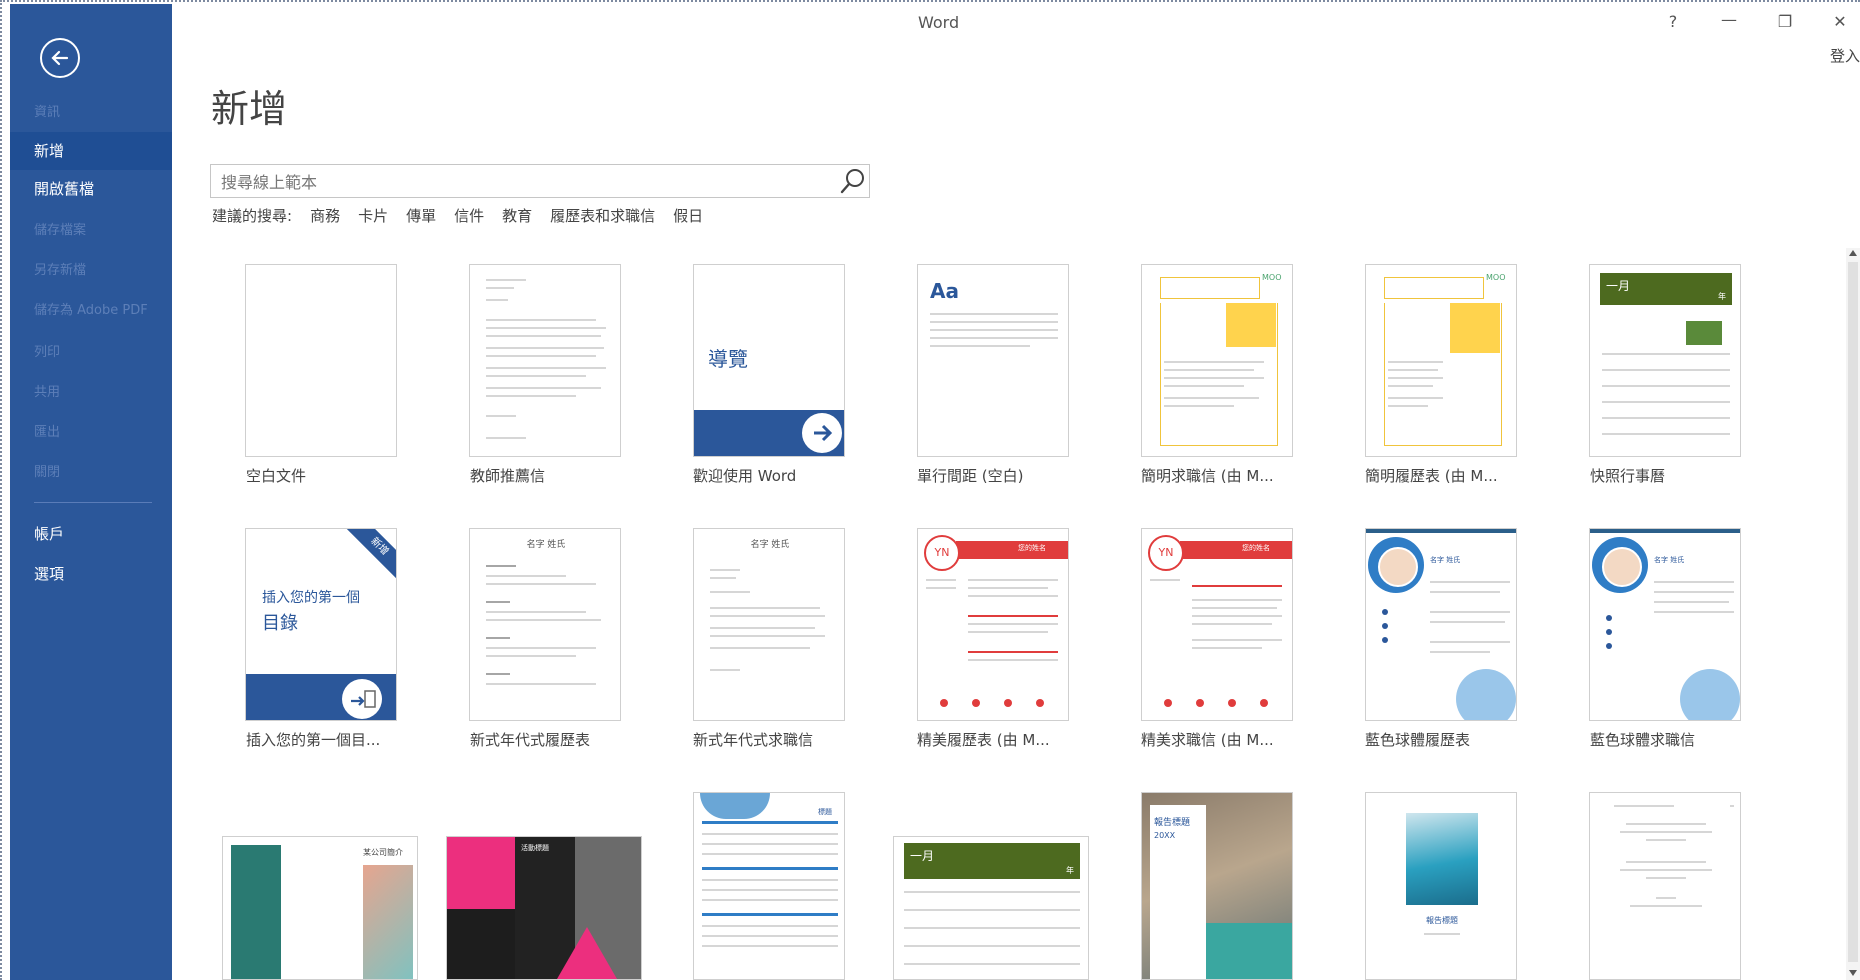 The image size is (1860, 980). I want to click on search-button, so click(852, 181).